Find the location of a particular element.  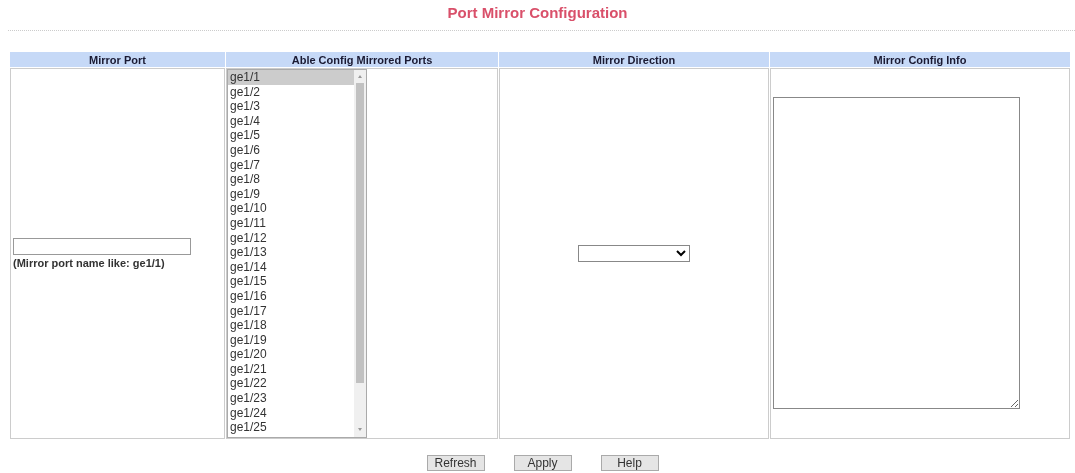

scrollbar is located at coordinates (360, 253).